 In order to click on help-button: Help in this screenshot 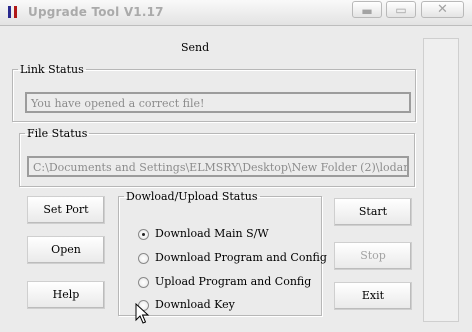, I will do `click(66, 295)`.